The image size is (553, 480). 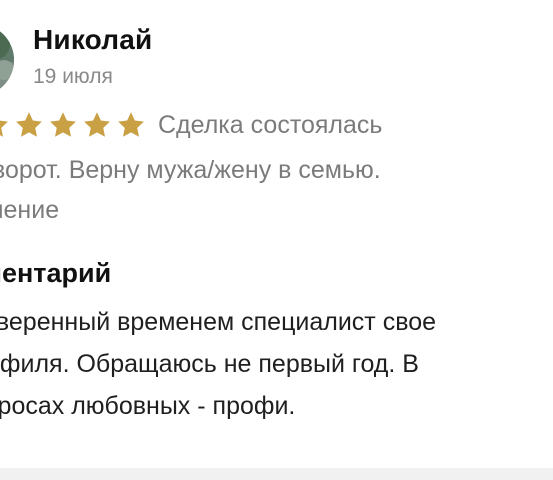 I want to click on rating-row: Сделка состоялась, so click(x=191, y=125).